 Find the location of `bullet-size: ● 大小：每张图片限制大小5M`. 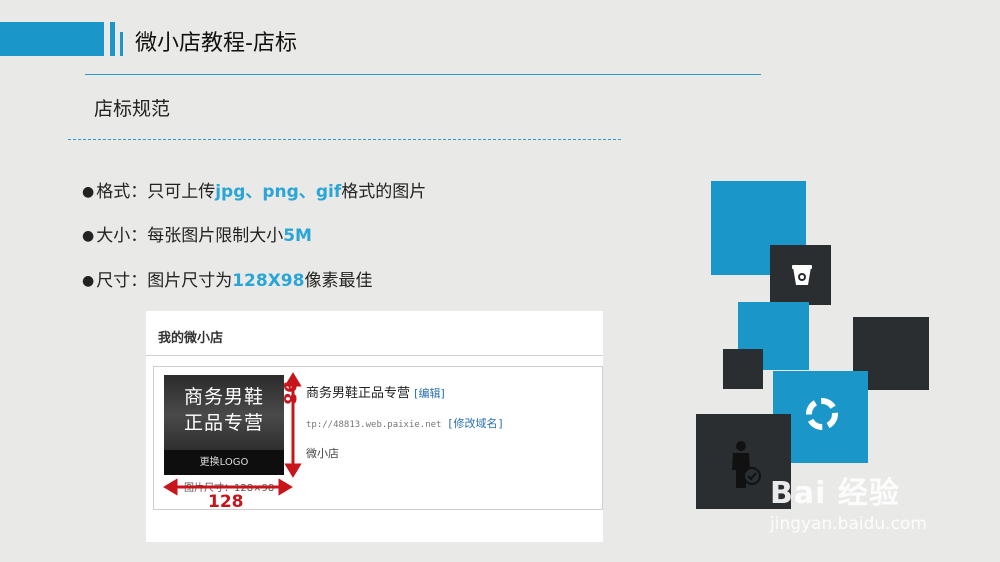

bullet-size: ● 大小：每张图片限制大小5M is located at coordinates (197, 236).